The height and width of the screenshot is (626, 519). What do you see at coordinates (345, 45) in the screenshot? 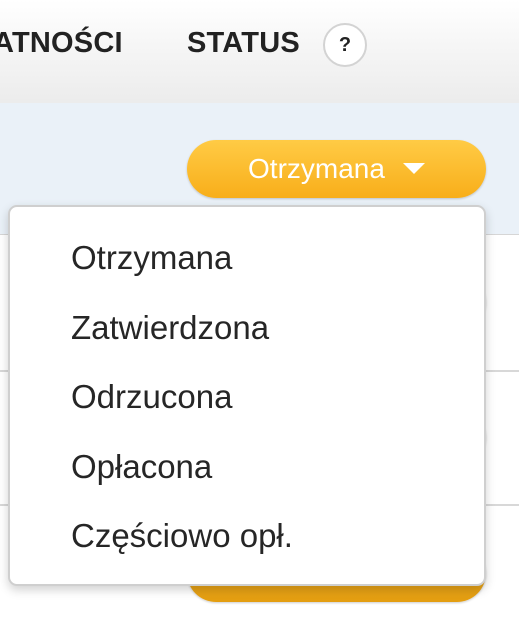
I see `help-icon: ?` at bounding box center [345, 45].